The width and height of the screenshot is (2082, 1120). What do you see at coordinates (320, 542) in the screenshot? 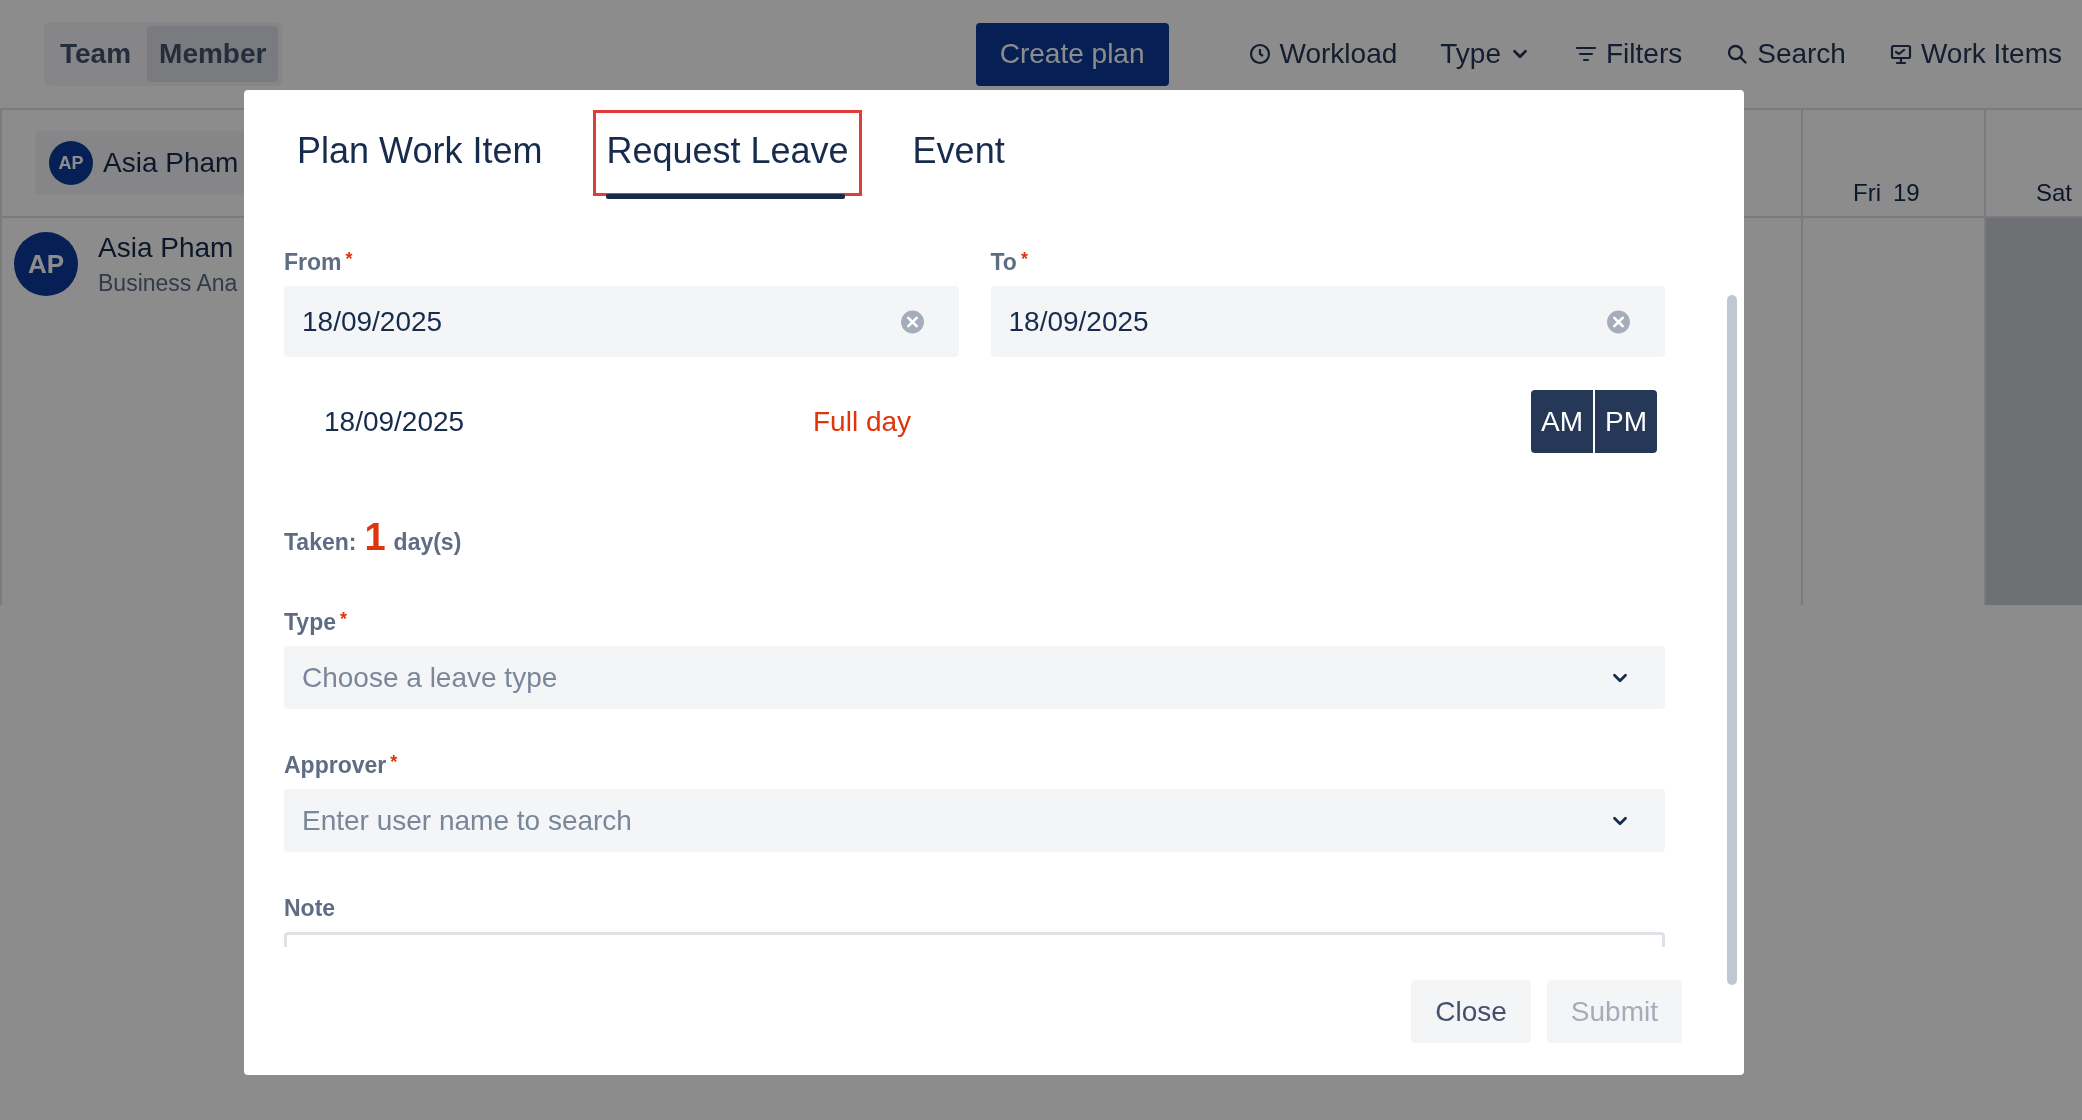
I see `taken-label: Taken:` at bounding box center [320, 542].